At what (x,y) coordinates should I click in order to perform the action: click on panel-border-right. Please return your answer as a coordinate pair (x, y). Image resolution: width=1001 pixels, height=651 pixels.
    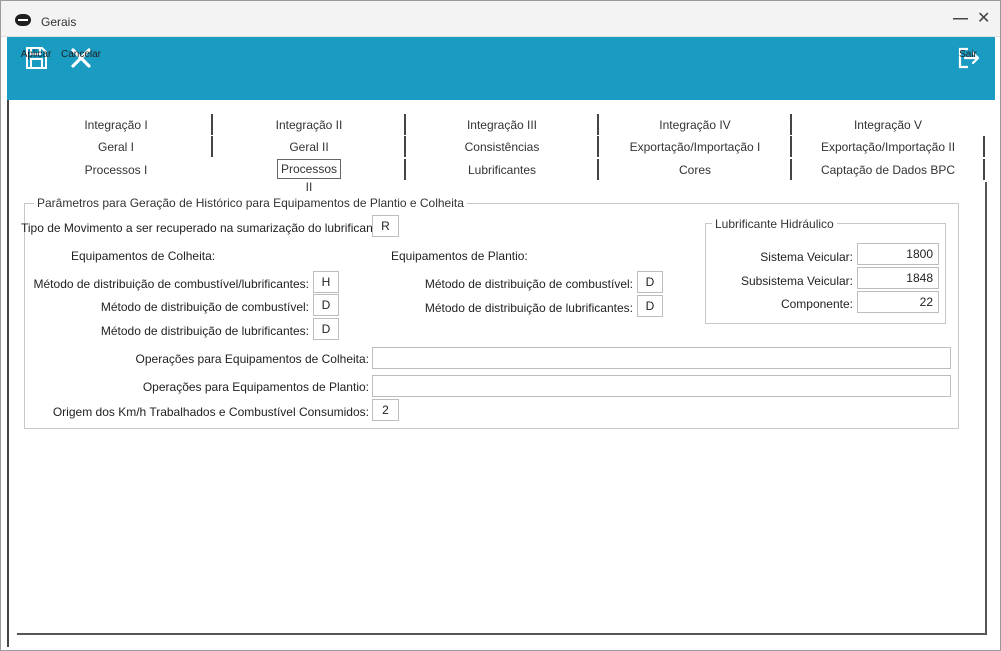
    Looking at the image, I should click on (986, 408).